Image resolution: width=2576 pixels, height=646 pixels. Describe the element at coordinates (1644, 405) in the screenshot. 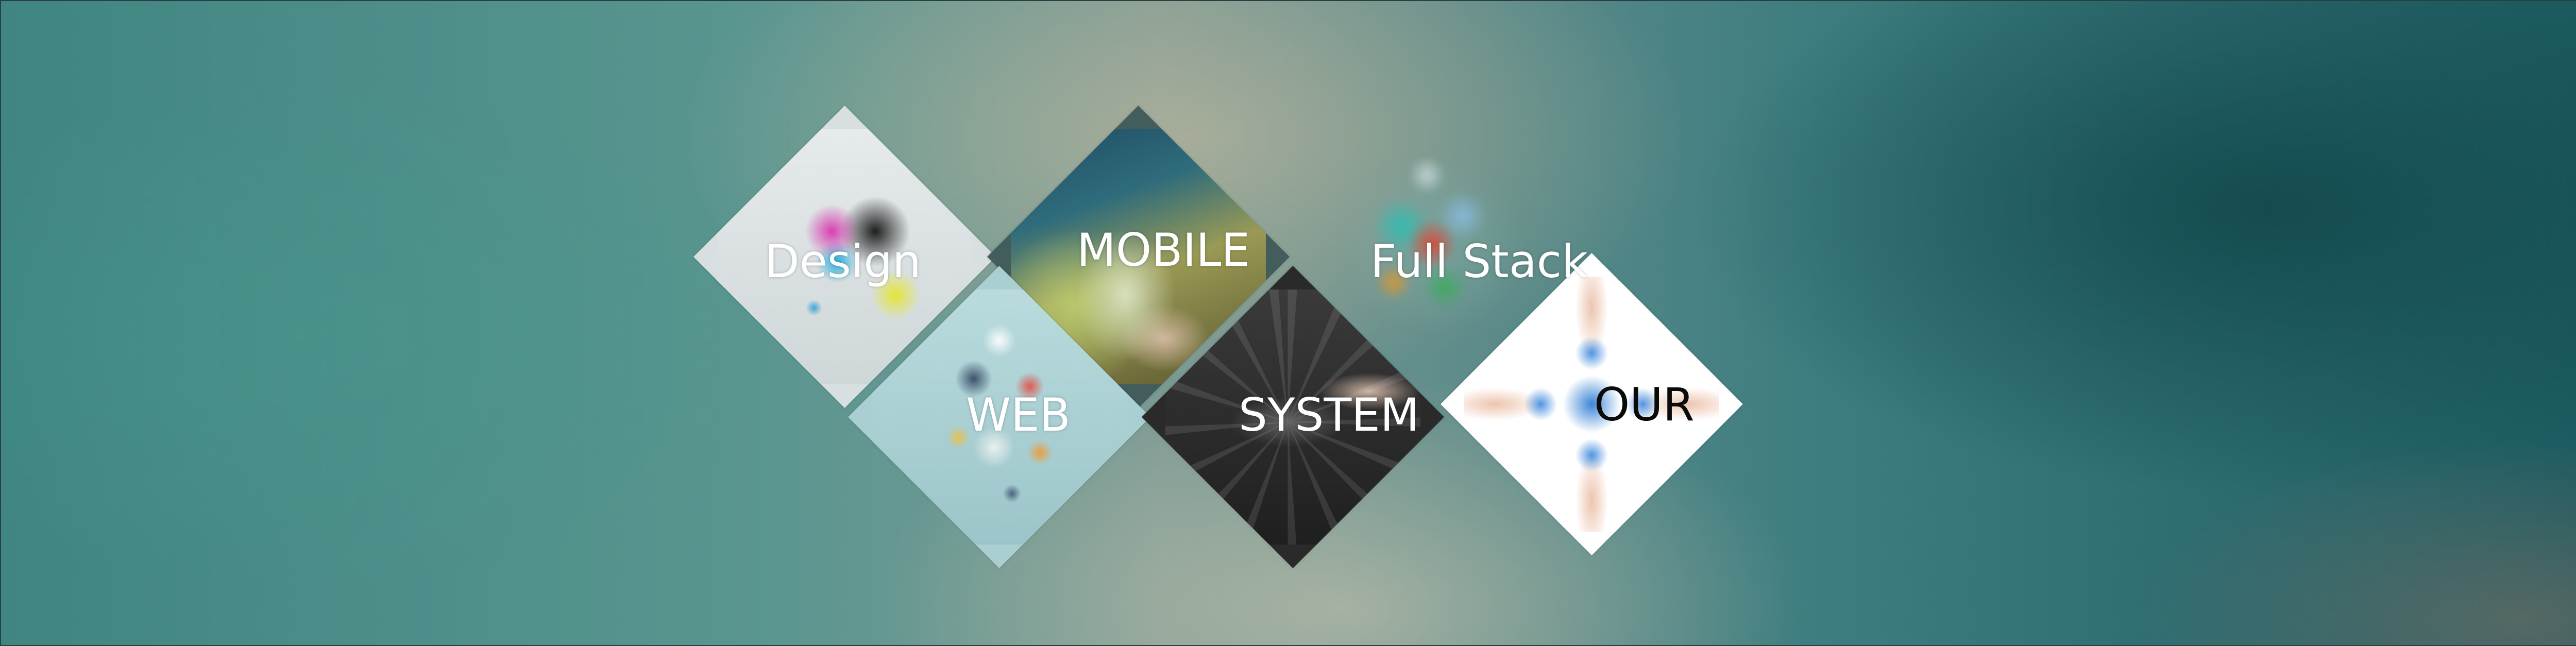

I see `our-label: OUR` at that location.